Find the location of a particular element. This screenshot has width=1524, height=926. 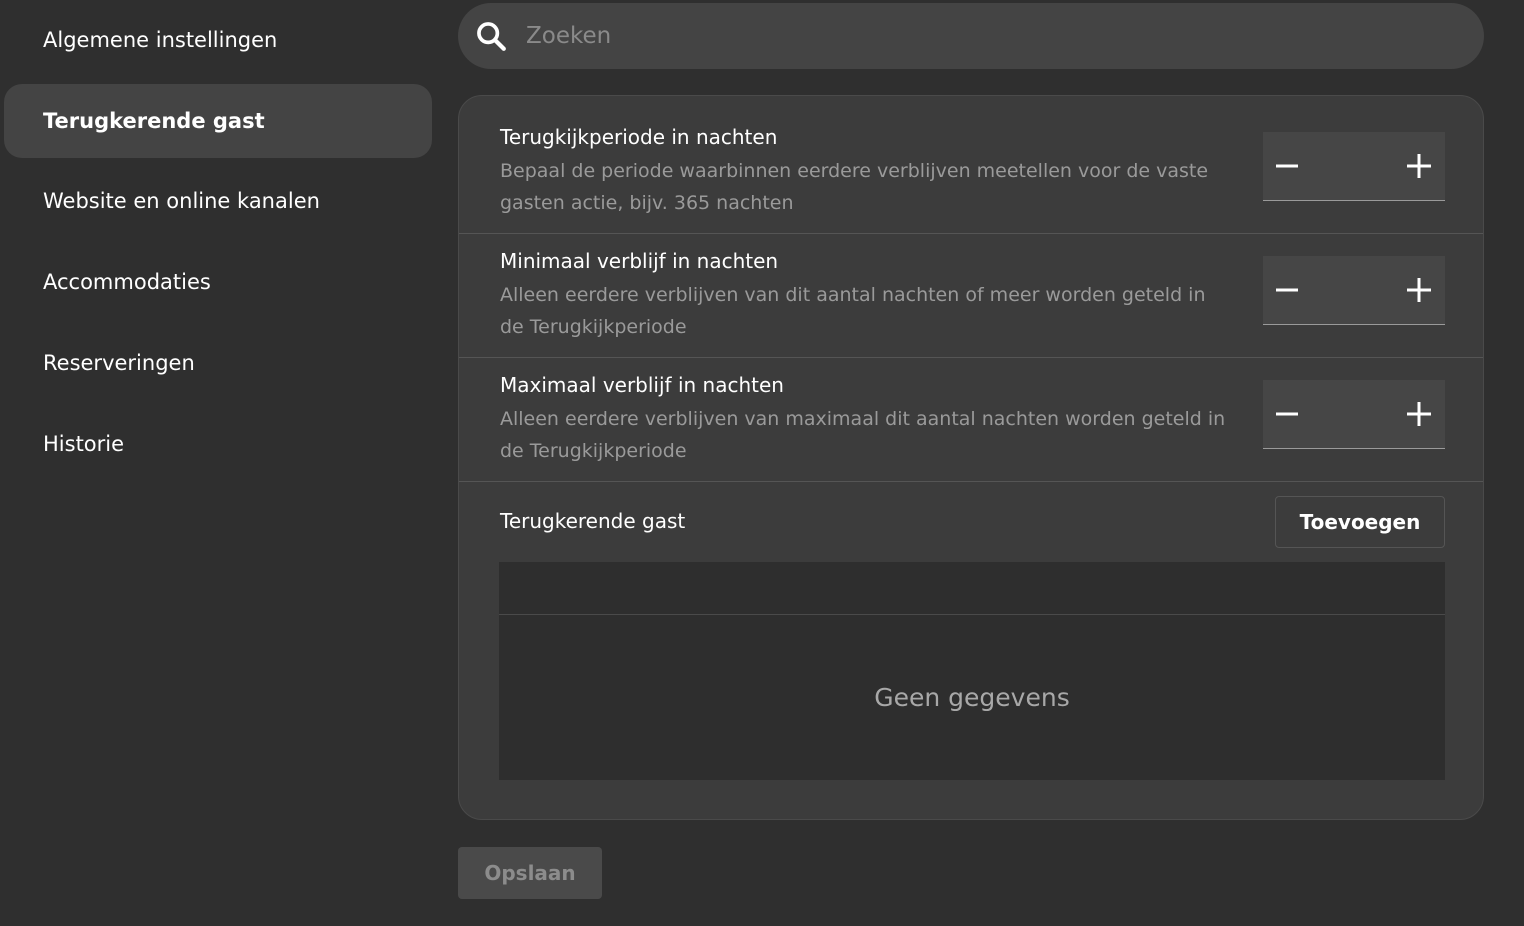

sidebar-item-algemene-instellingen: Algemene instellingen is located at coordinates (218, 40).